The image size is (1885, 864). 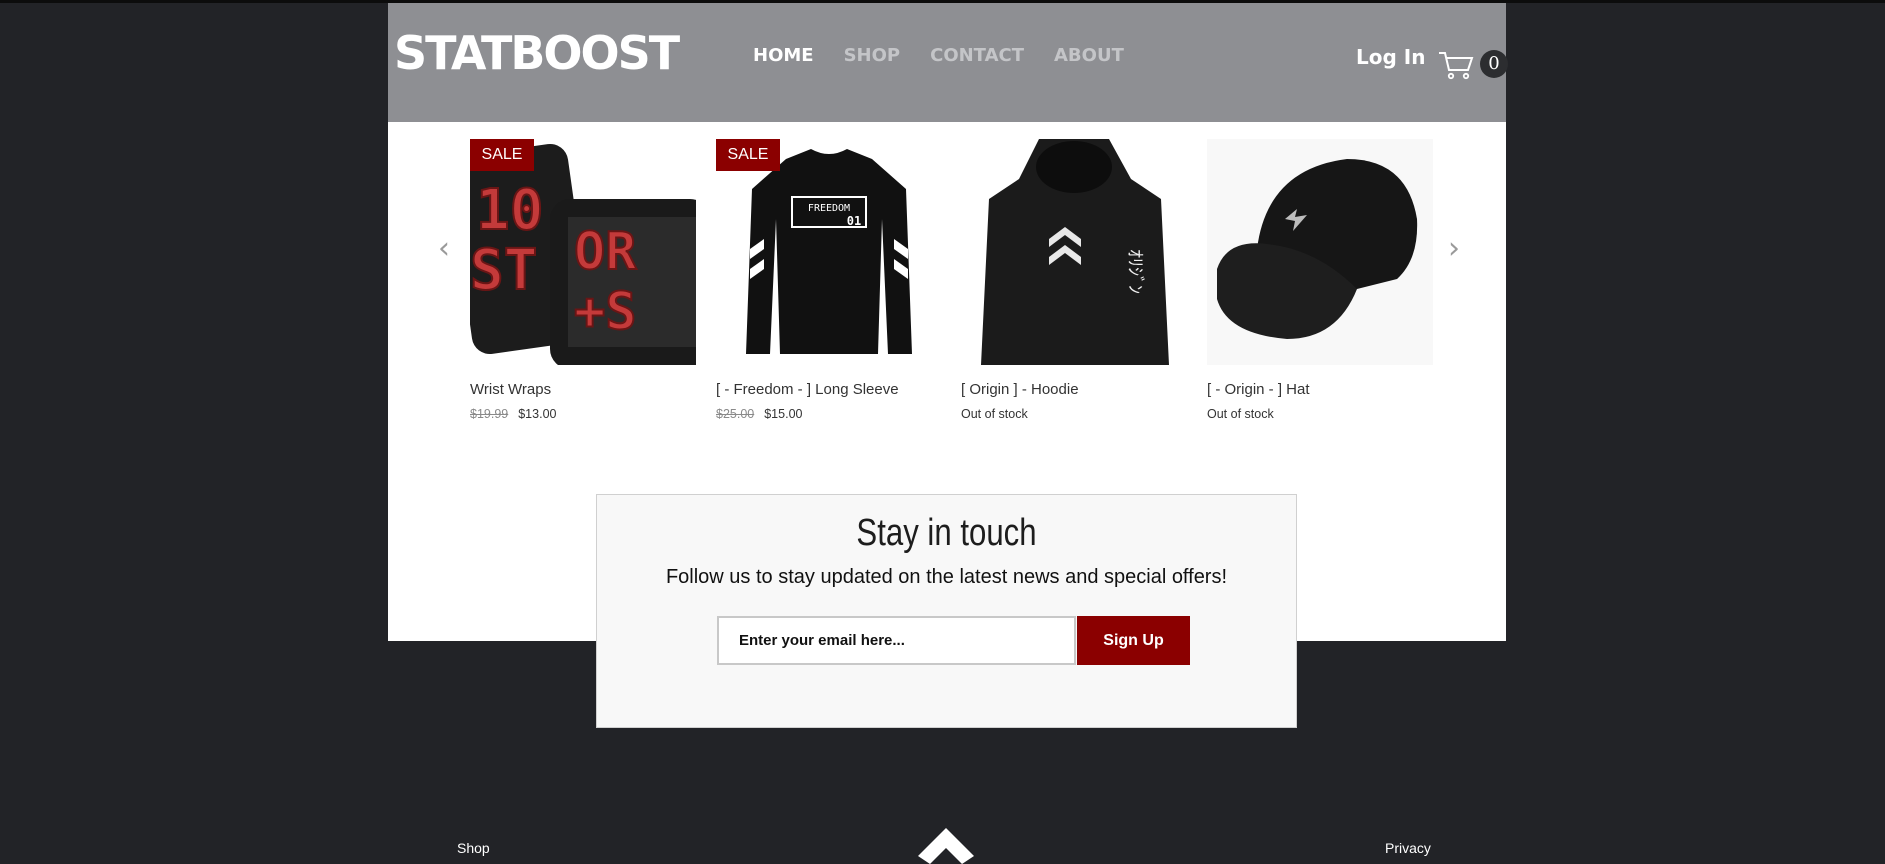 I want to click on email-input, so click(x=896, y=640).